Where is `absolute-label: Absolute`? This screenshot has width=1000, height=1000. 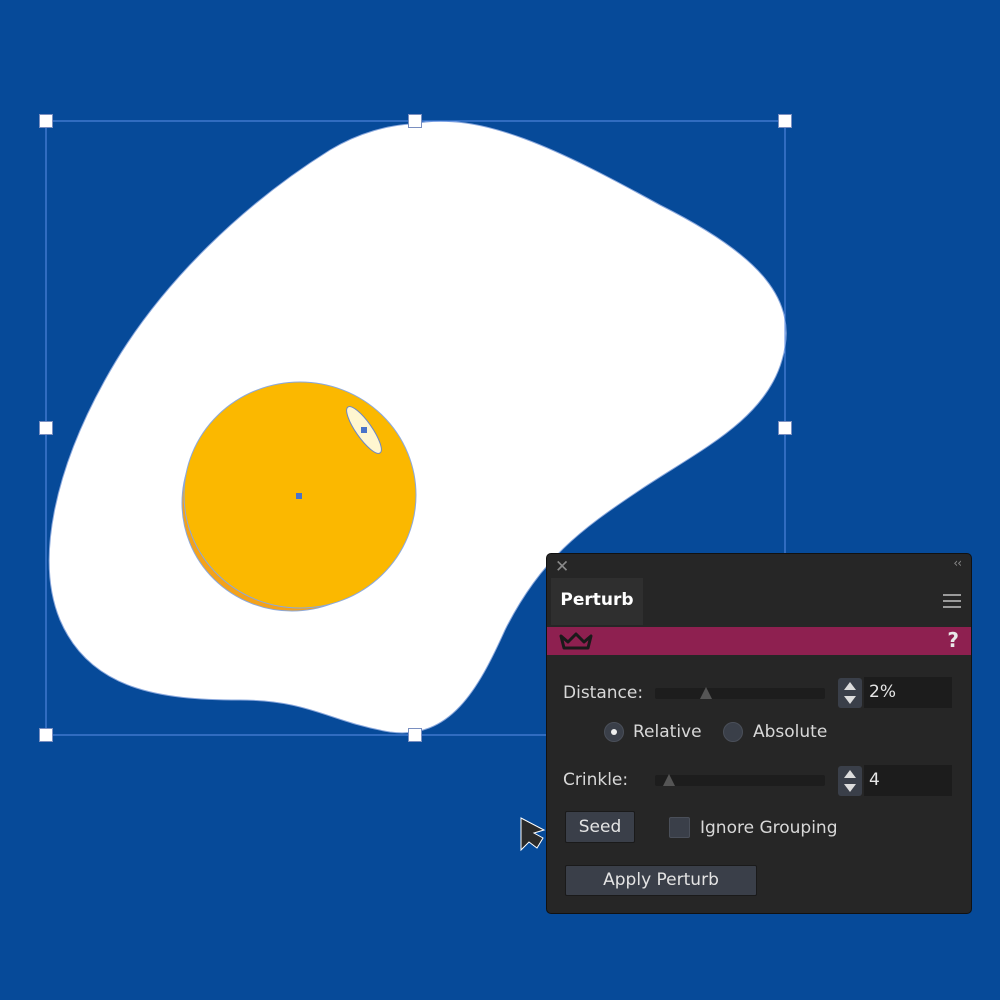 absolute-label: Absolute is located at coordinates (790, 732).